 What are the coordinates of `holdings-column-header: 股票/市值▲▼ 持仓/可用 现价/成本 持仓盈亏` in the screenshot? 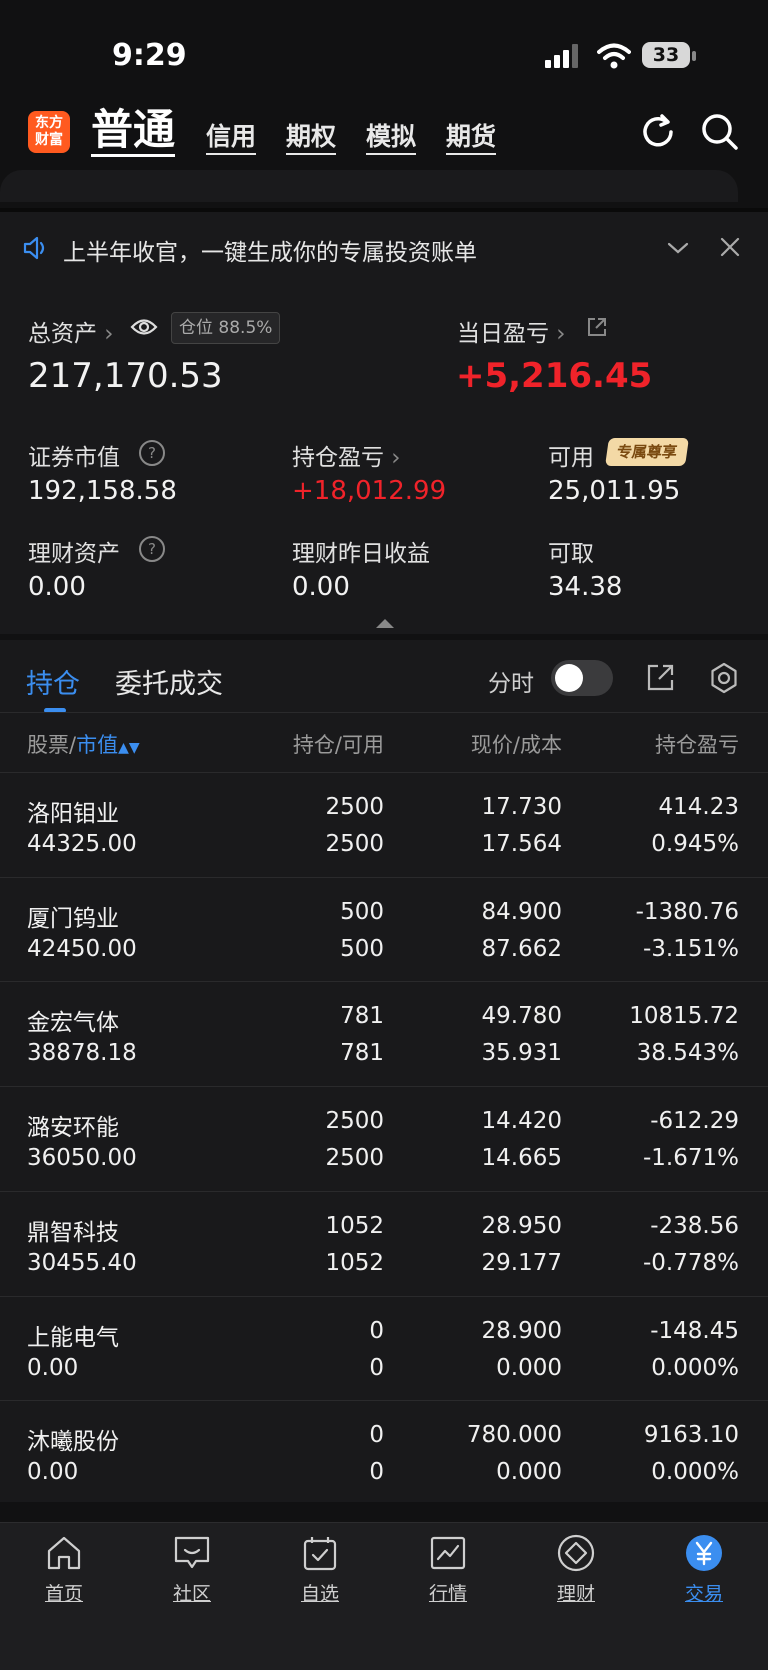 It's located at (384, 742).